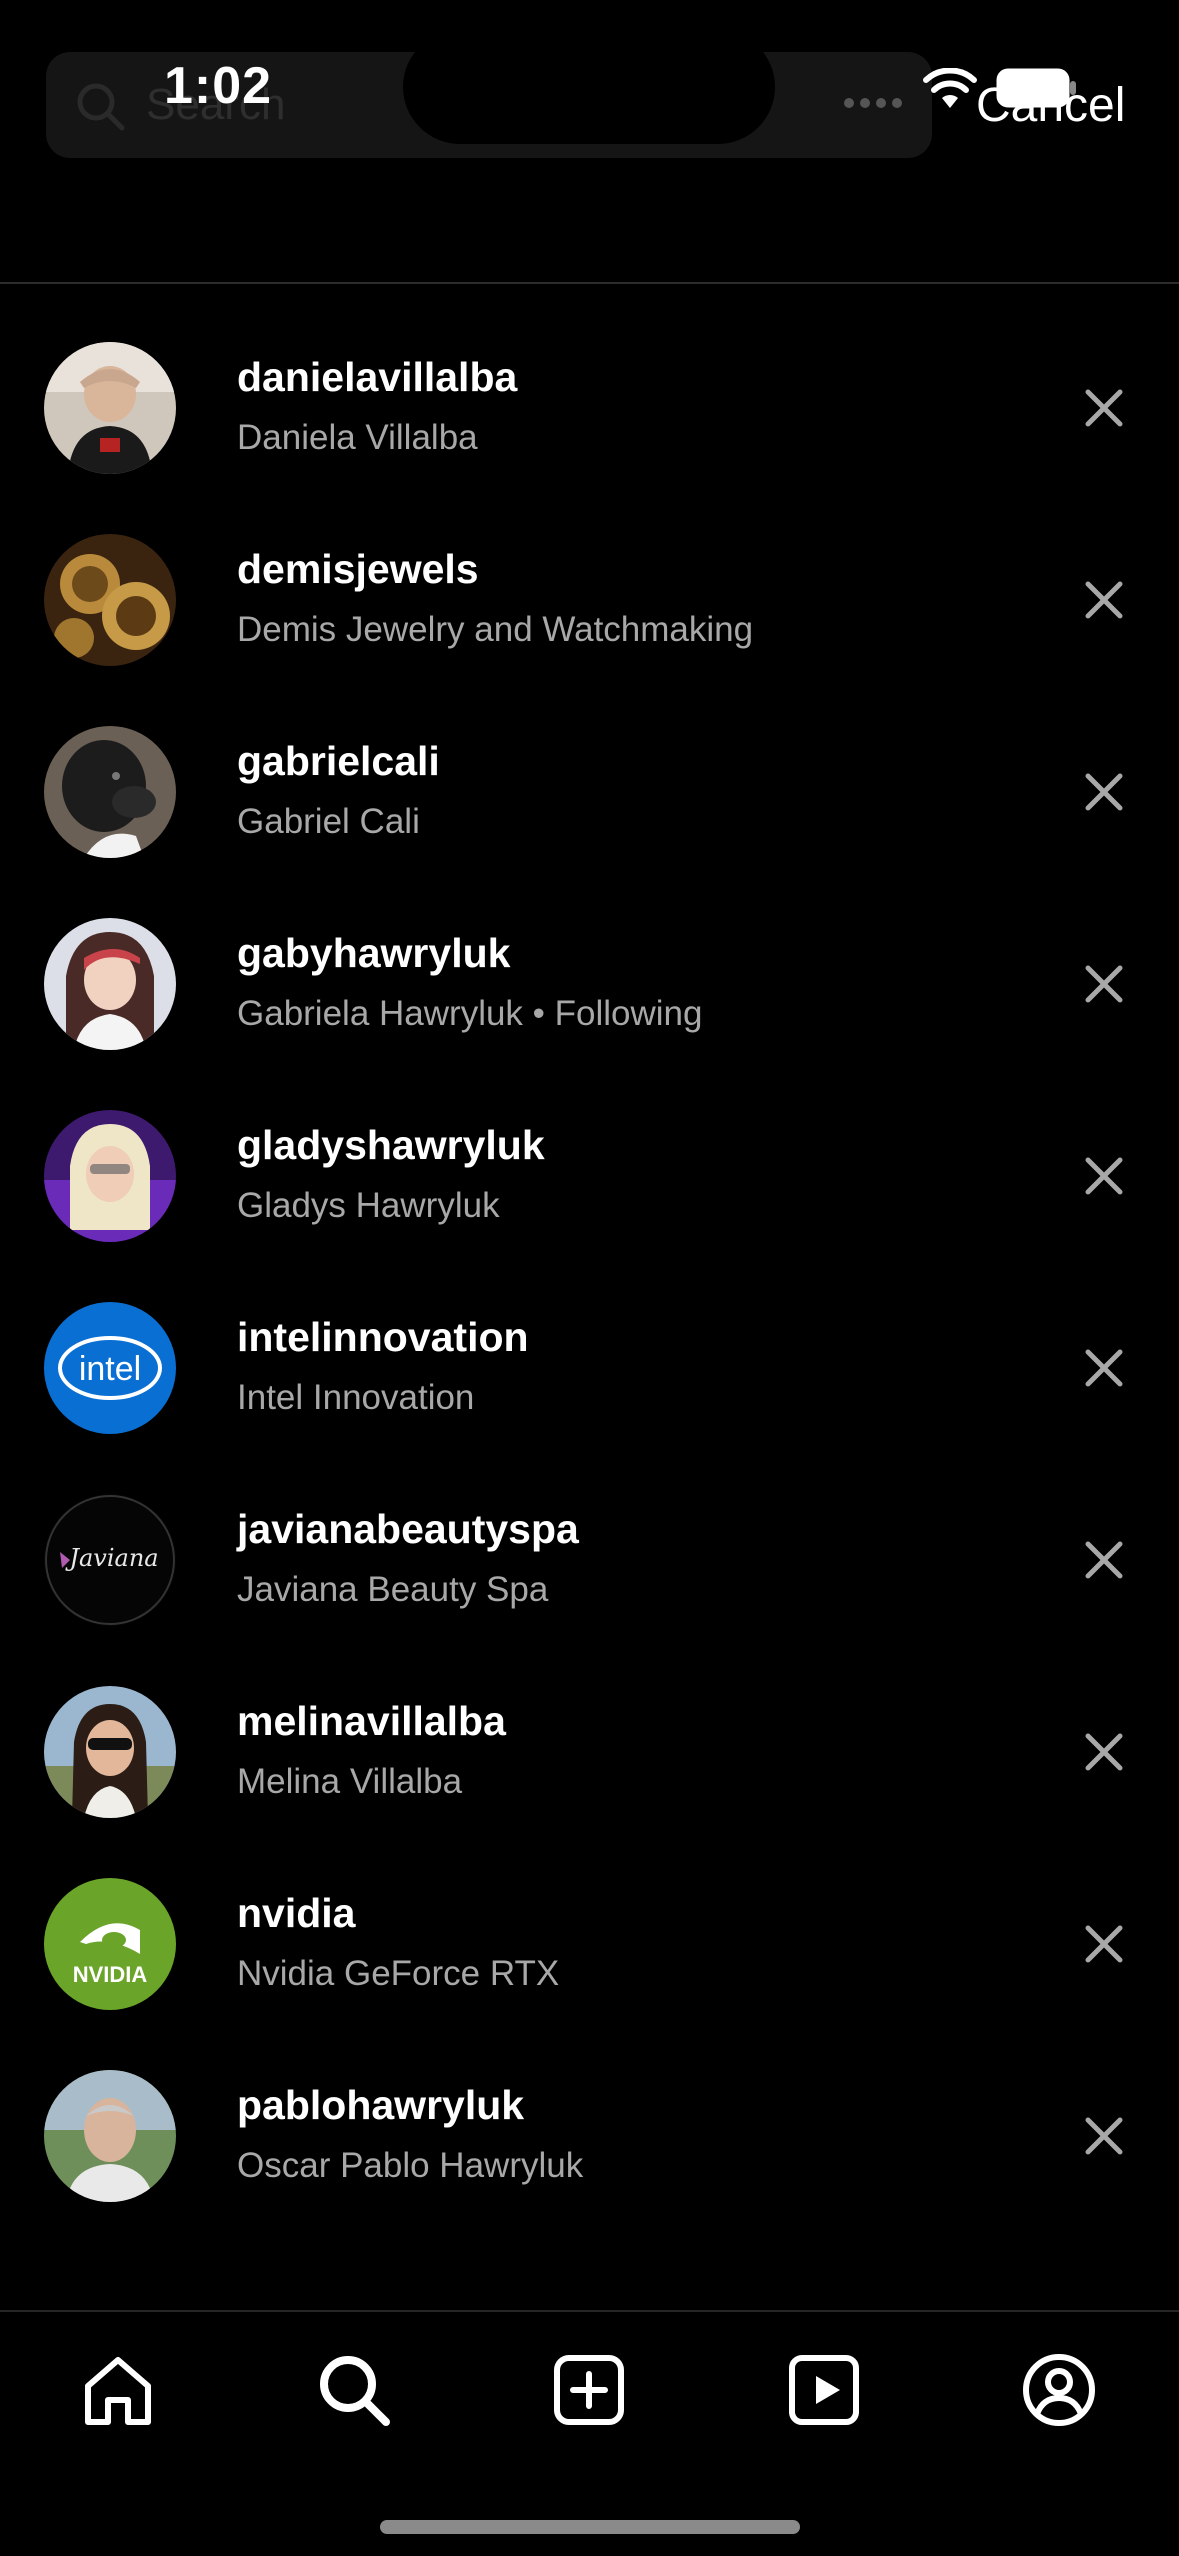 This screenshot has height=2556, width=1179. I want to click on profile-icon, so click(1059, 2390).